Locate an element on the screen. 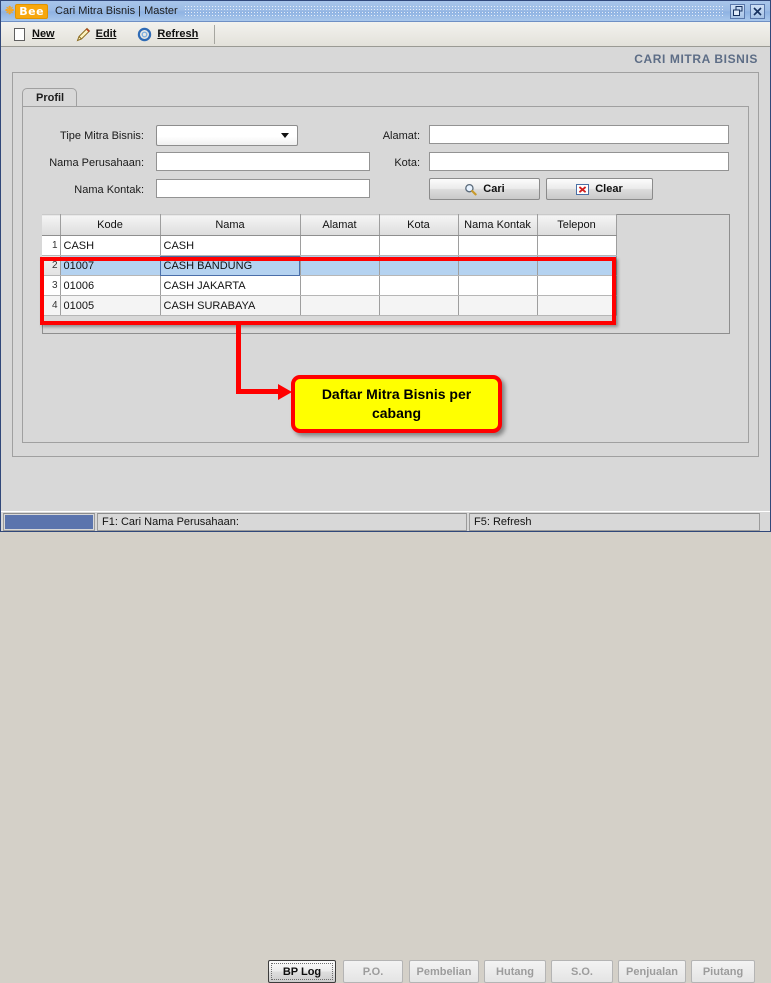  column-header-kota: Kota is located at coordinates (419, 225).